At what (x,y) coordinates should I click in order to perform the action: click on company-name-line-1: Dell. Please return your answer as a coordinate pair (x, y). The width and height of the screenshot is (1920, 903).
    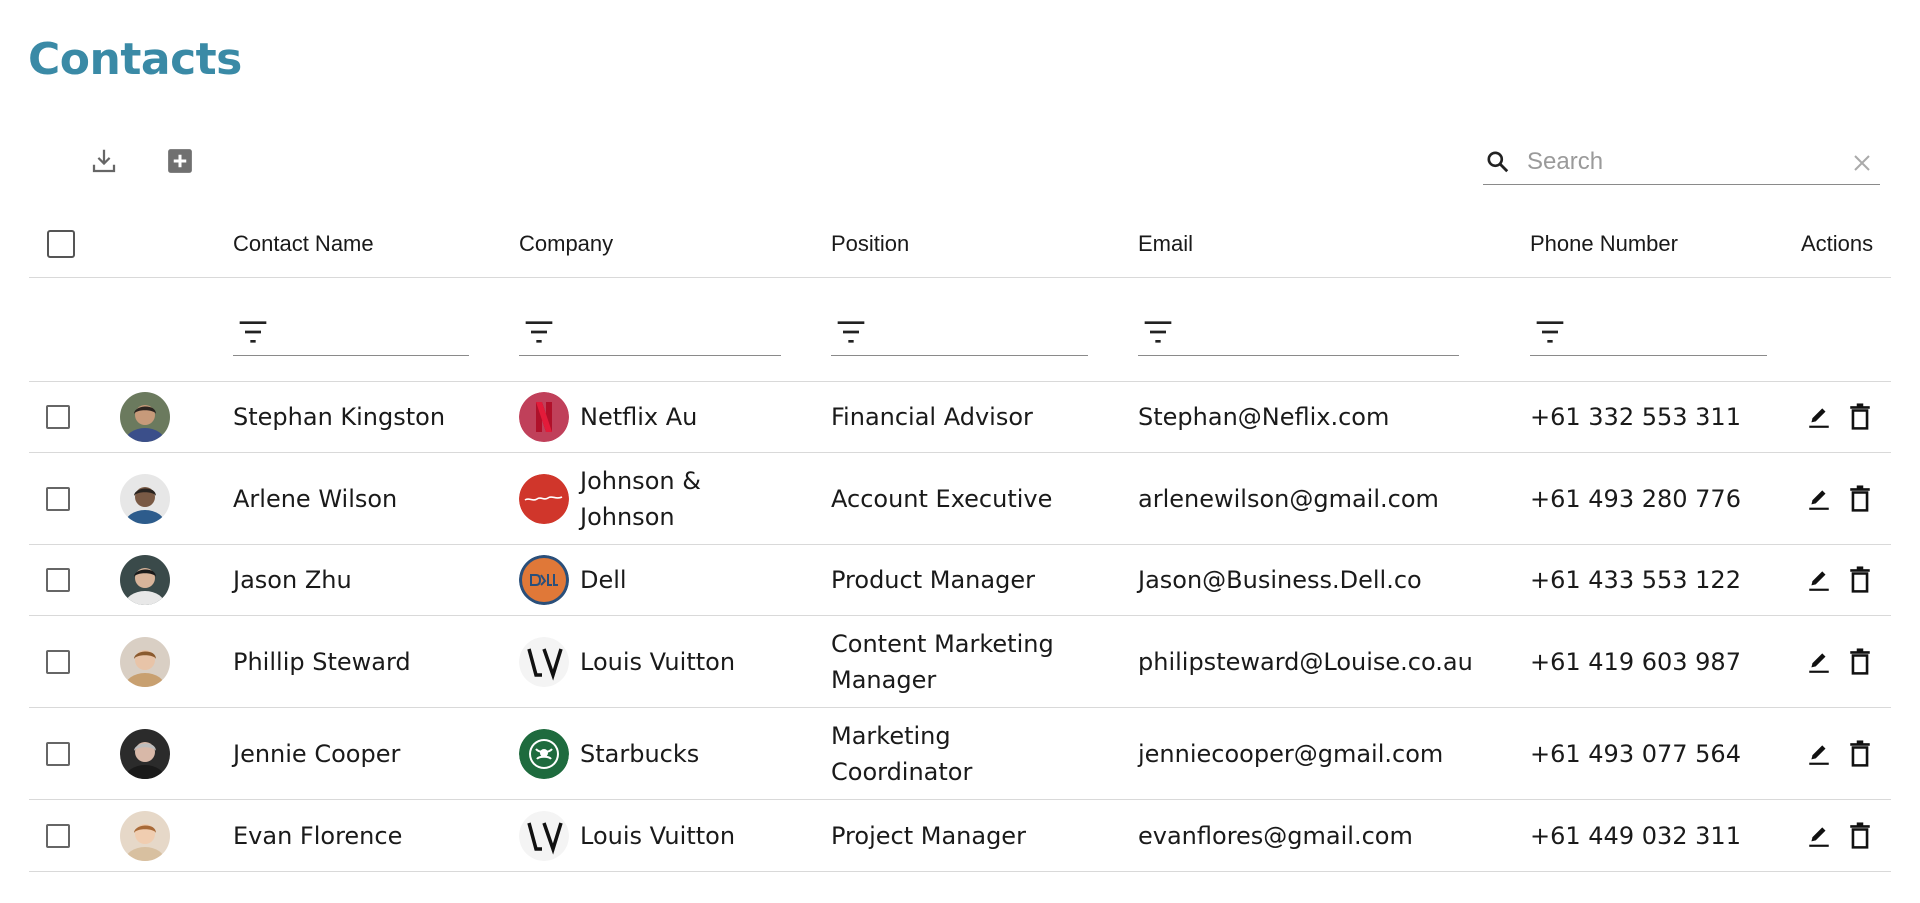
    Looking at the image, I should click on (603, 580).